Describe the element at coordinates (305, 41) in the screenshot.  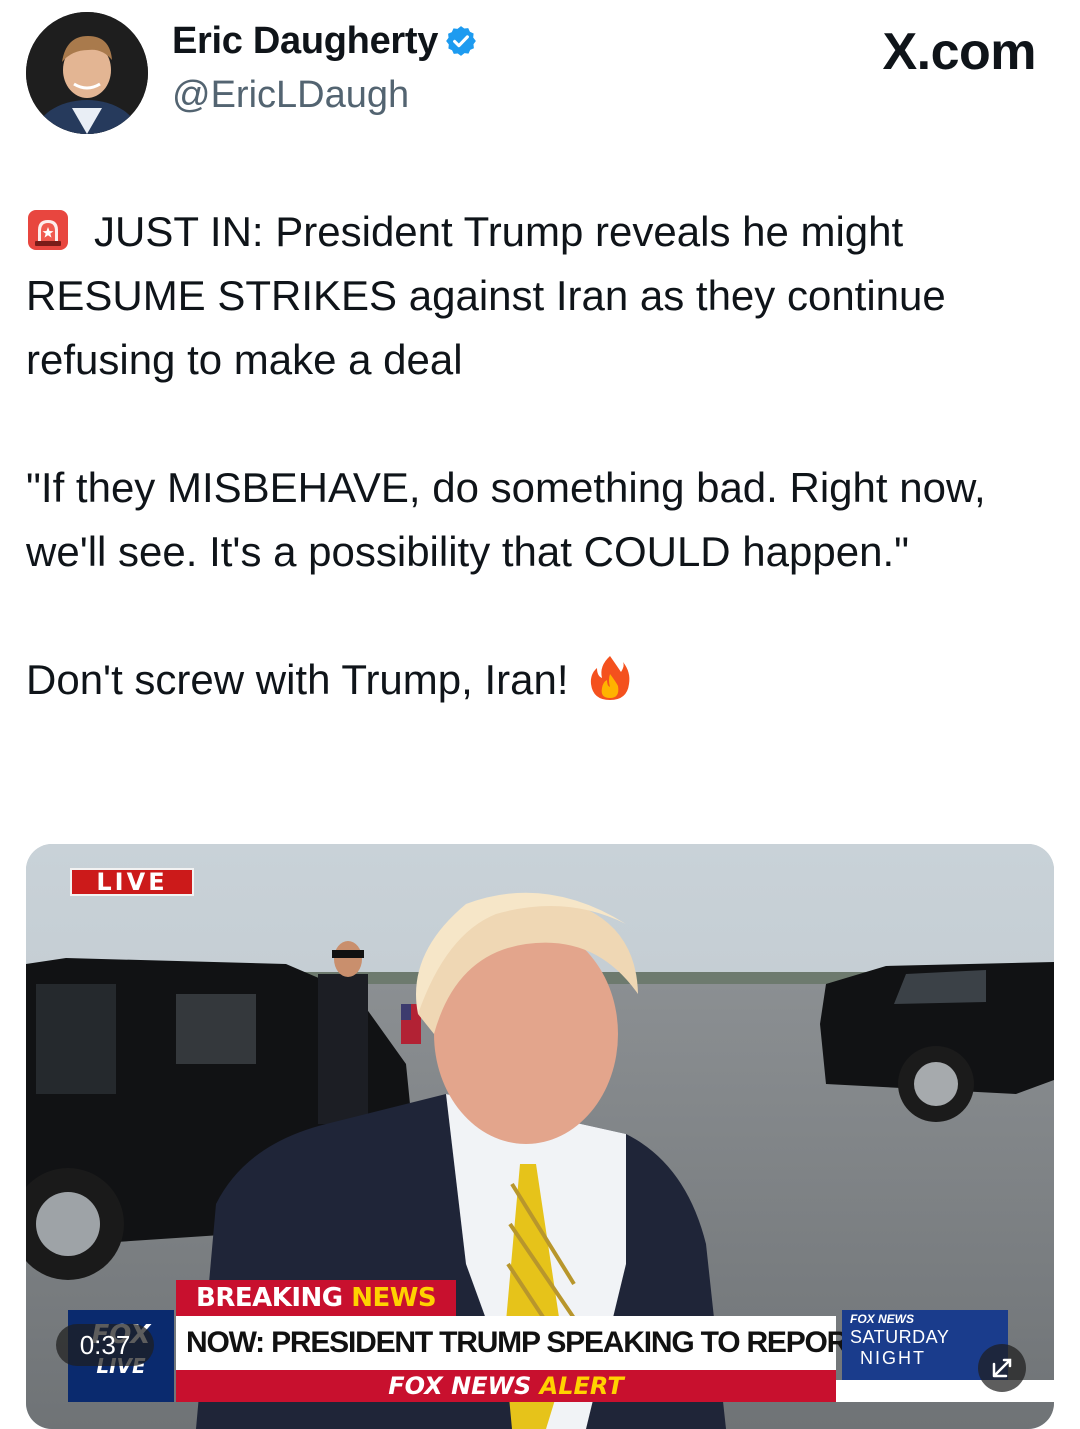
I see `author-name-text: Eric Daugherty` at that location.